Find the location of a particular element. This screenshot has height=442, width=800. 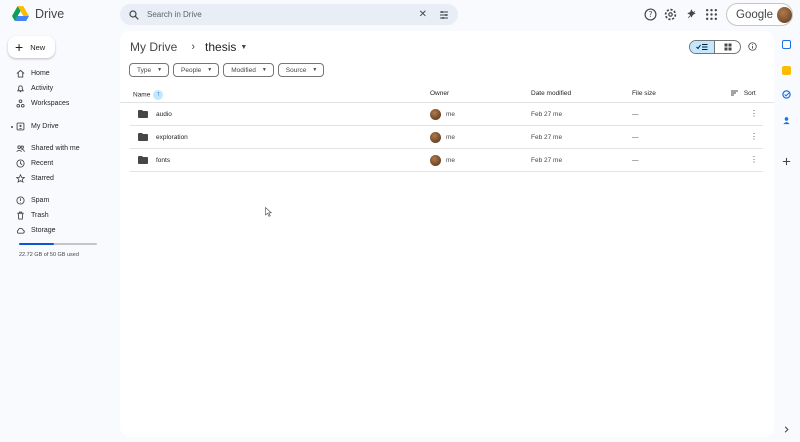

column-owner: Owner is located at coordinates (439, 93).